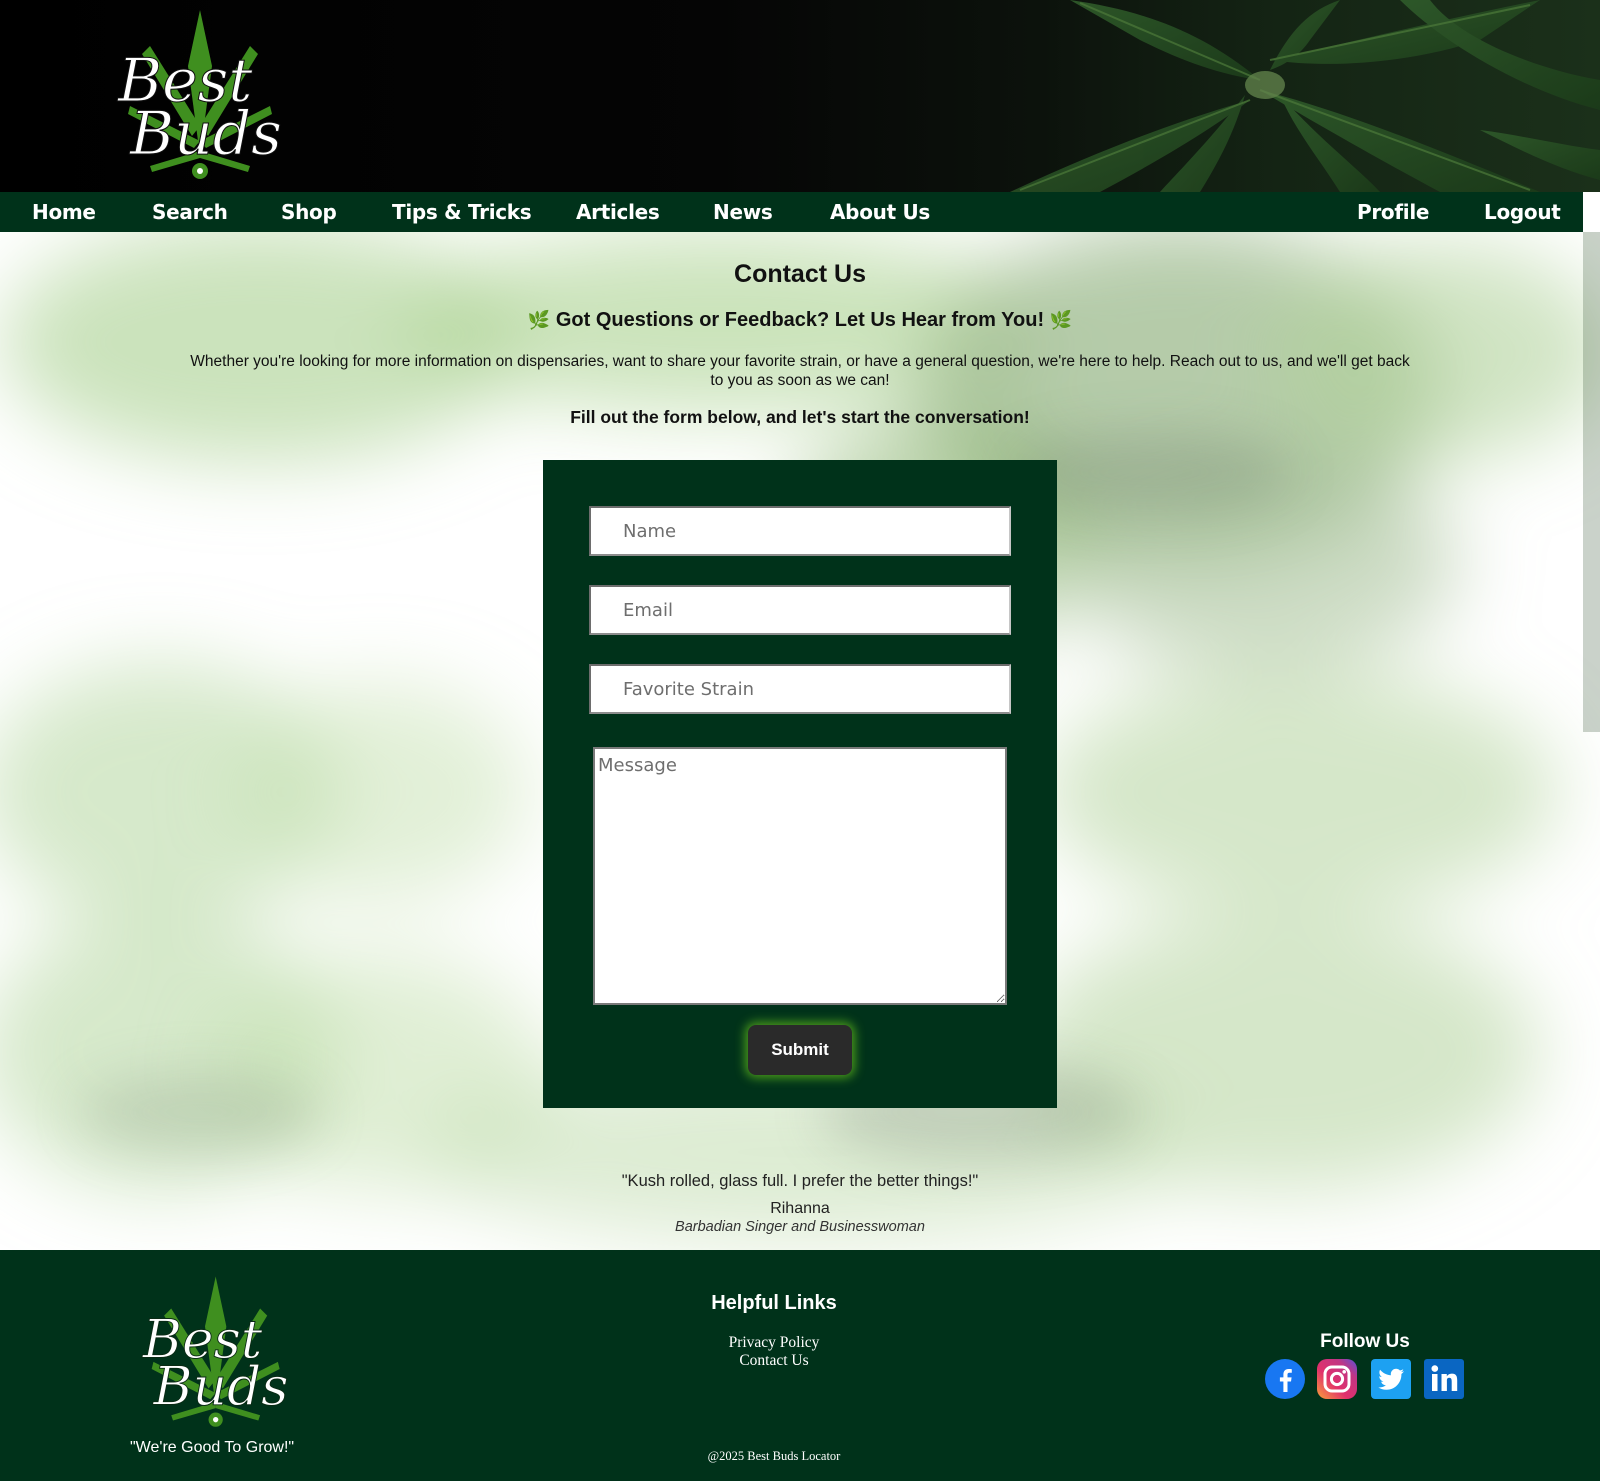  Describe the element at coordinates (618, 212) in the screenshot. I see `nav-articles: Articles` at that location.